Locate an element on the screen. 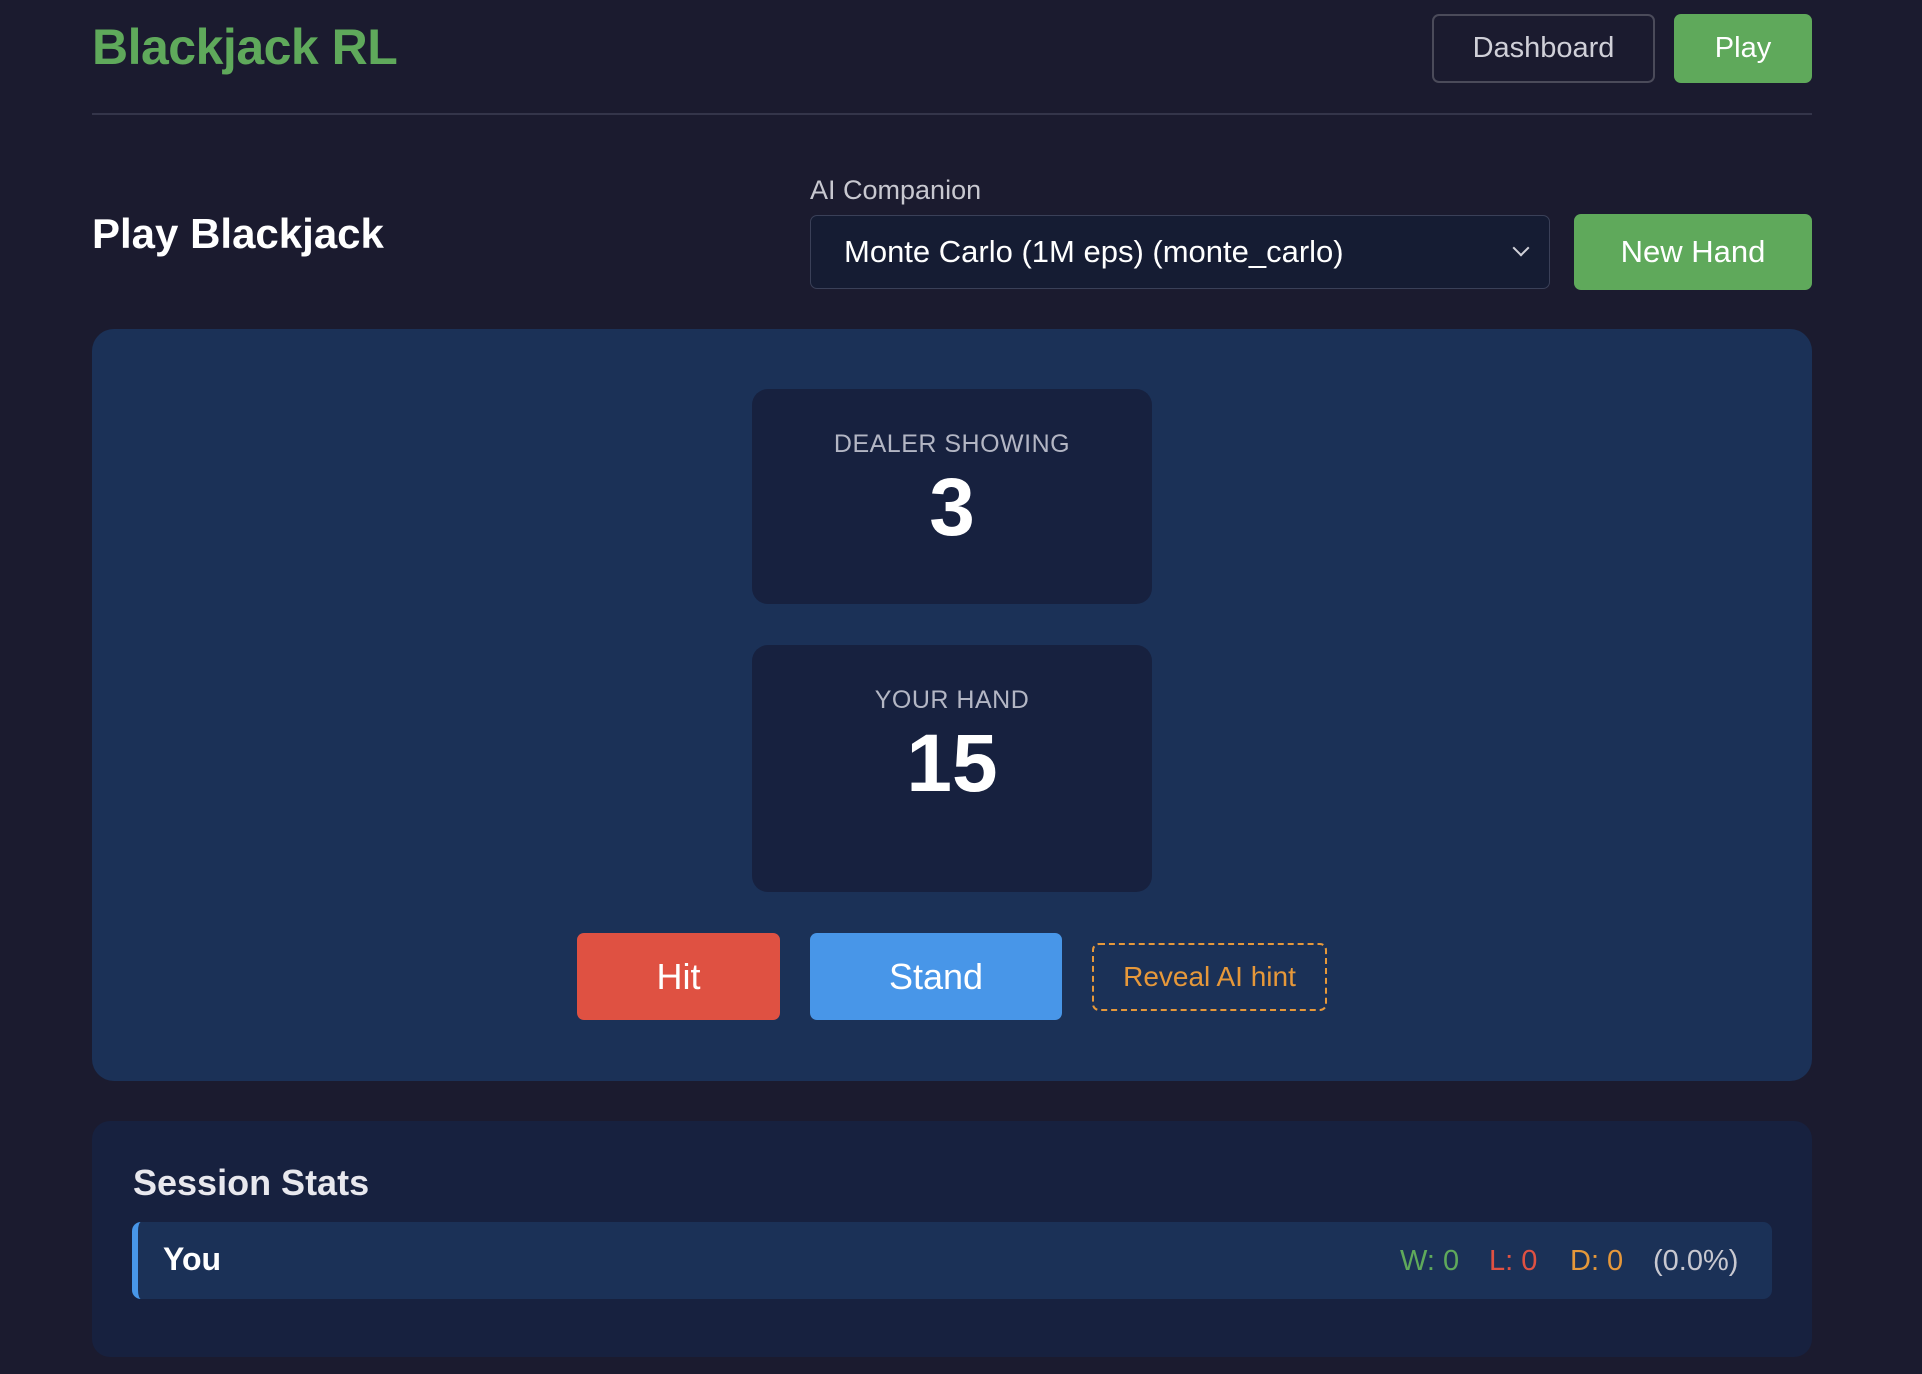 This screenshot has width=1922, height=1374. companion-label: AI Companion is located at coordinates (896, 190).